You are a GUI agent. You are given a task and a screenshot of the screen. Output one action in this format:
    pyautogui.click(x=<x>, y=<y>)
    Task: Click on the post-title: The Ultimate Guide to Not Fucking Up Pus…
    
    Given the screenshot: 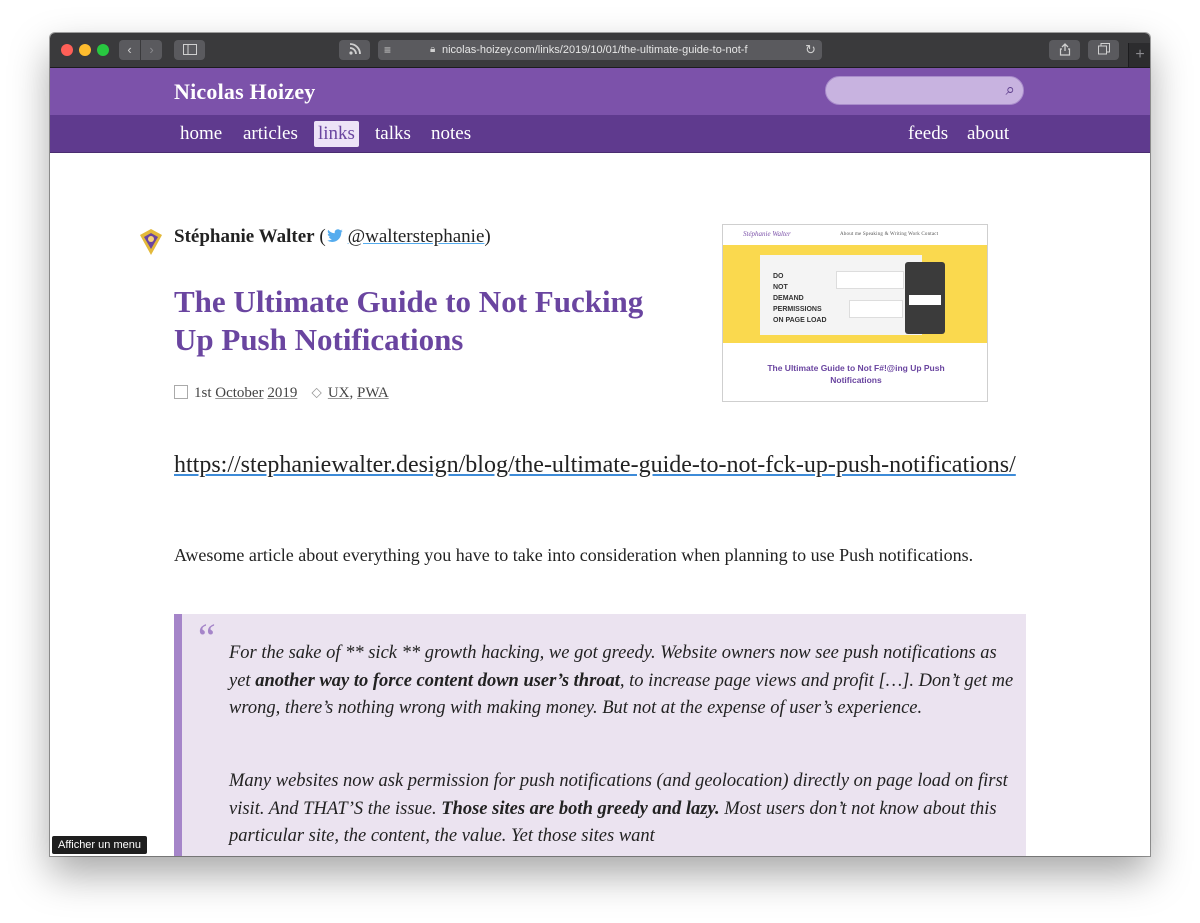 What is the action you would take?
    pyautogui.click(x=409, y=321)
    